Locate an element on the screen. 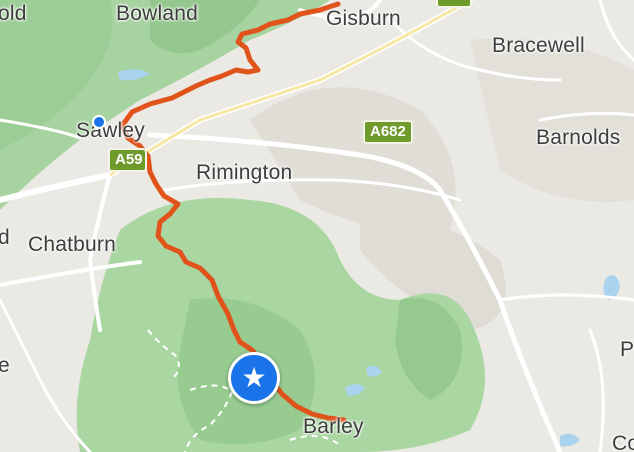  road-shield-a59: A59 is located at coordinates (127, 160).